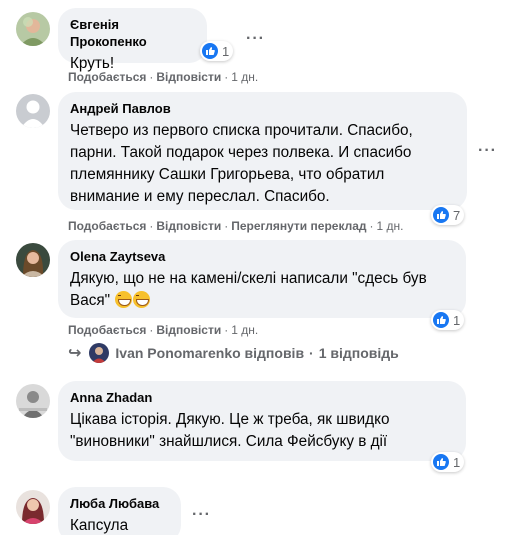 Image resolution: width=511 pixels, height=535 pixels. What do you see at coordinates (262, 397) in the screenshot?
I see `comment-author: Anna Zhadan` at bounding box center [262, 397].